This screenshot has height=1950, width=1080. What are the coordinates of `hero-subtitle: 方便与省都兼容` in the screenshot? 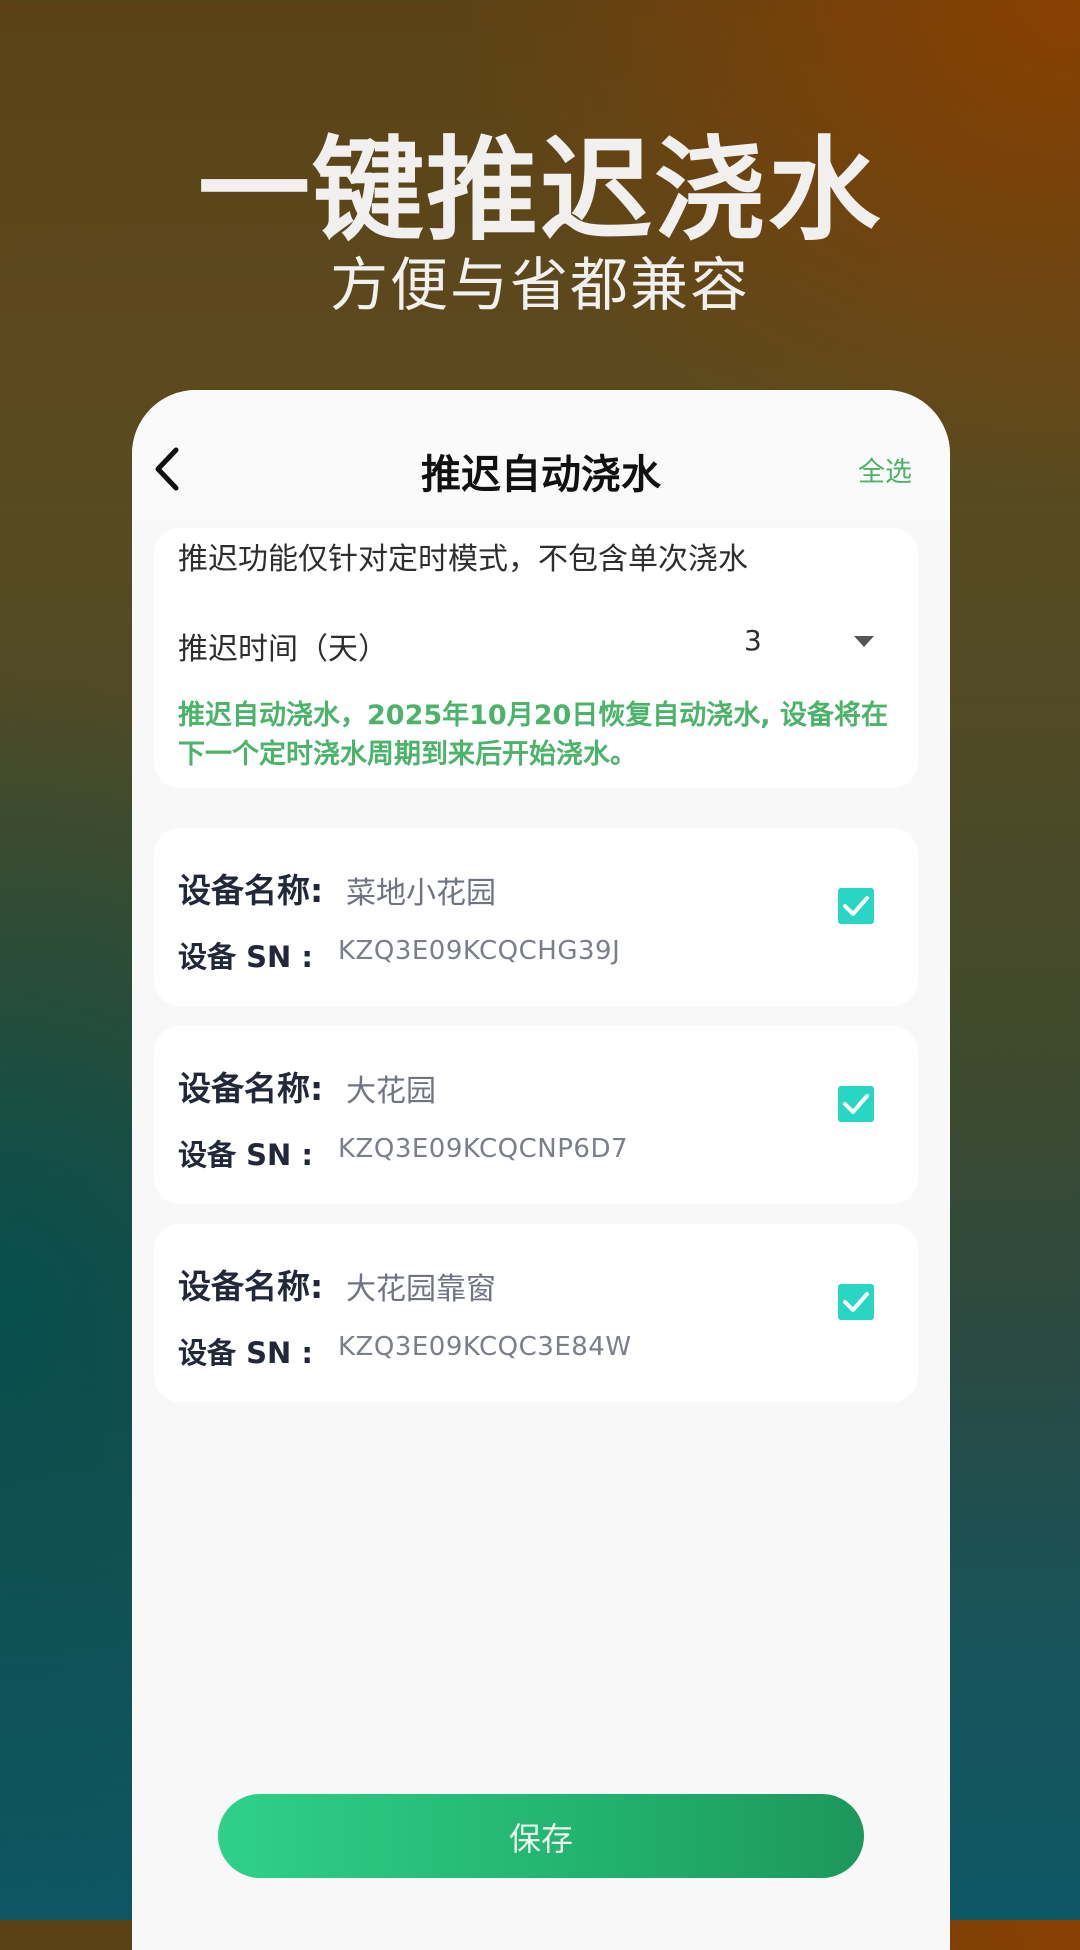 It's located at (539, 285).